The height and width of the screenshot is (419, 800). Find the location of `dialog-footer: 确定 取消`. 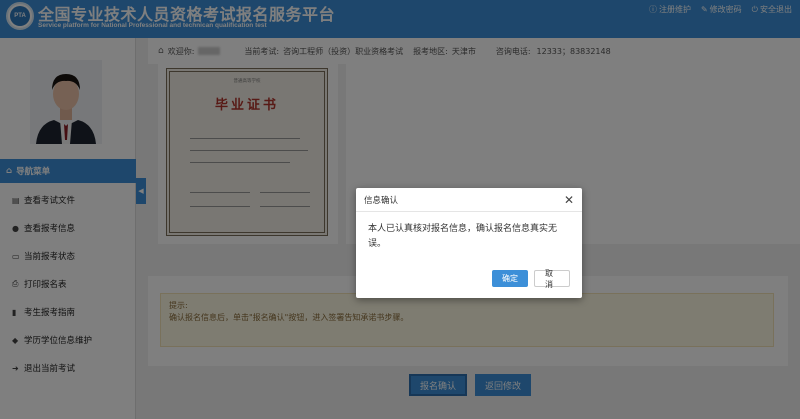

dialog-footer: 确定 取消 is located at coordinates (469, 279).